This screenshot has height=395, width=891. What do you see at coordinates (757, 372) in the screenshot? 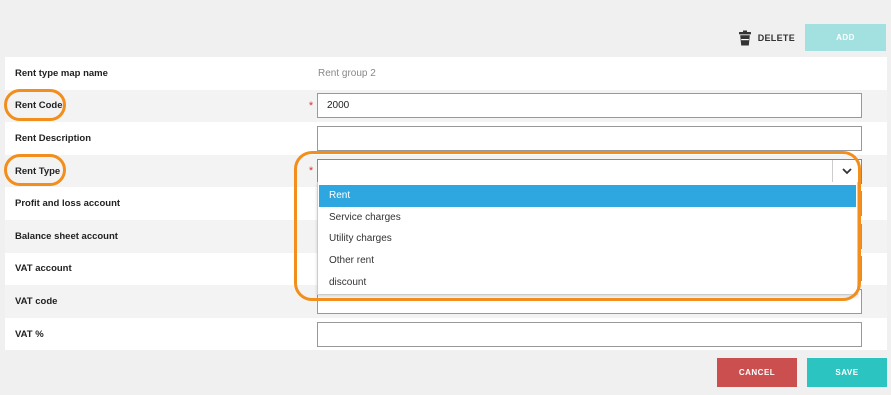
I see `cancel-button: CANCEL` at bounding box center [757, 372].